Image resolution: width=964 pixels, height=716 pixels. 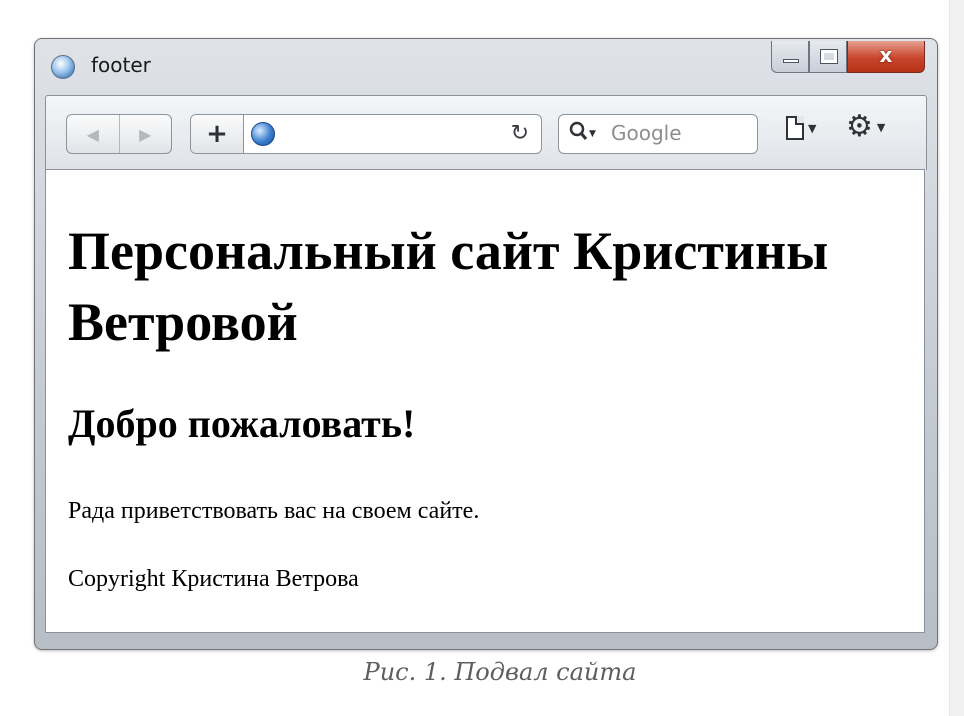 I want to click on plus-icon: +, so click(x=217, y=134).